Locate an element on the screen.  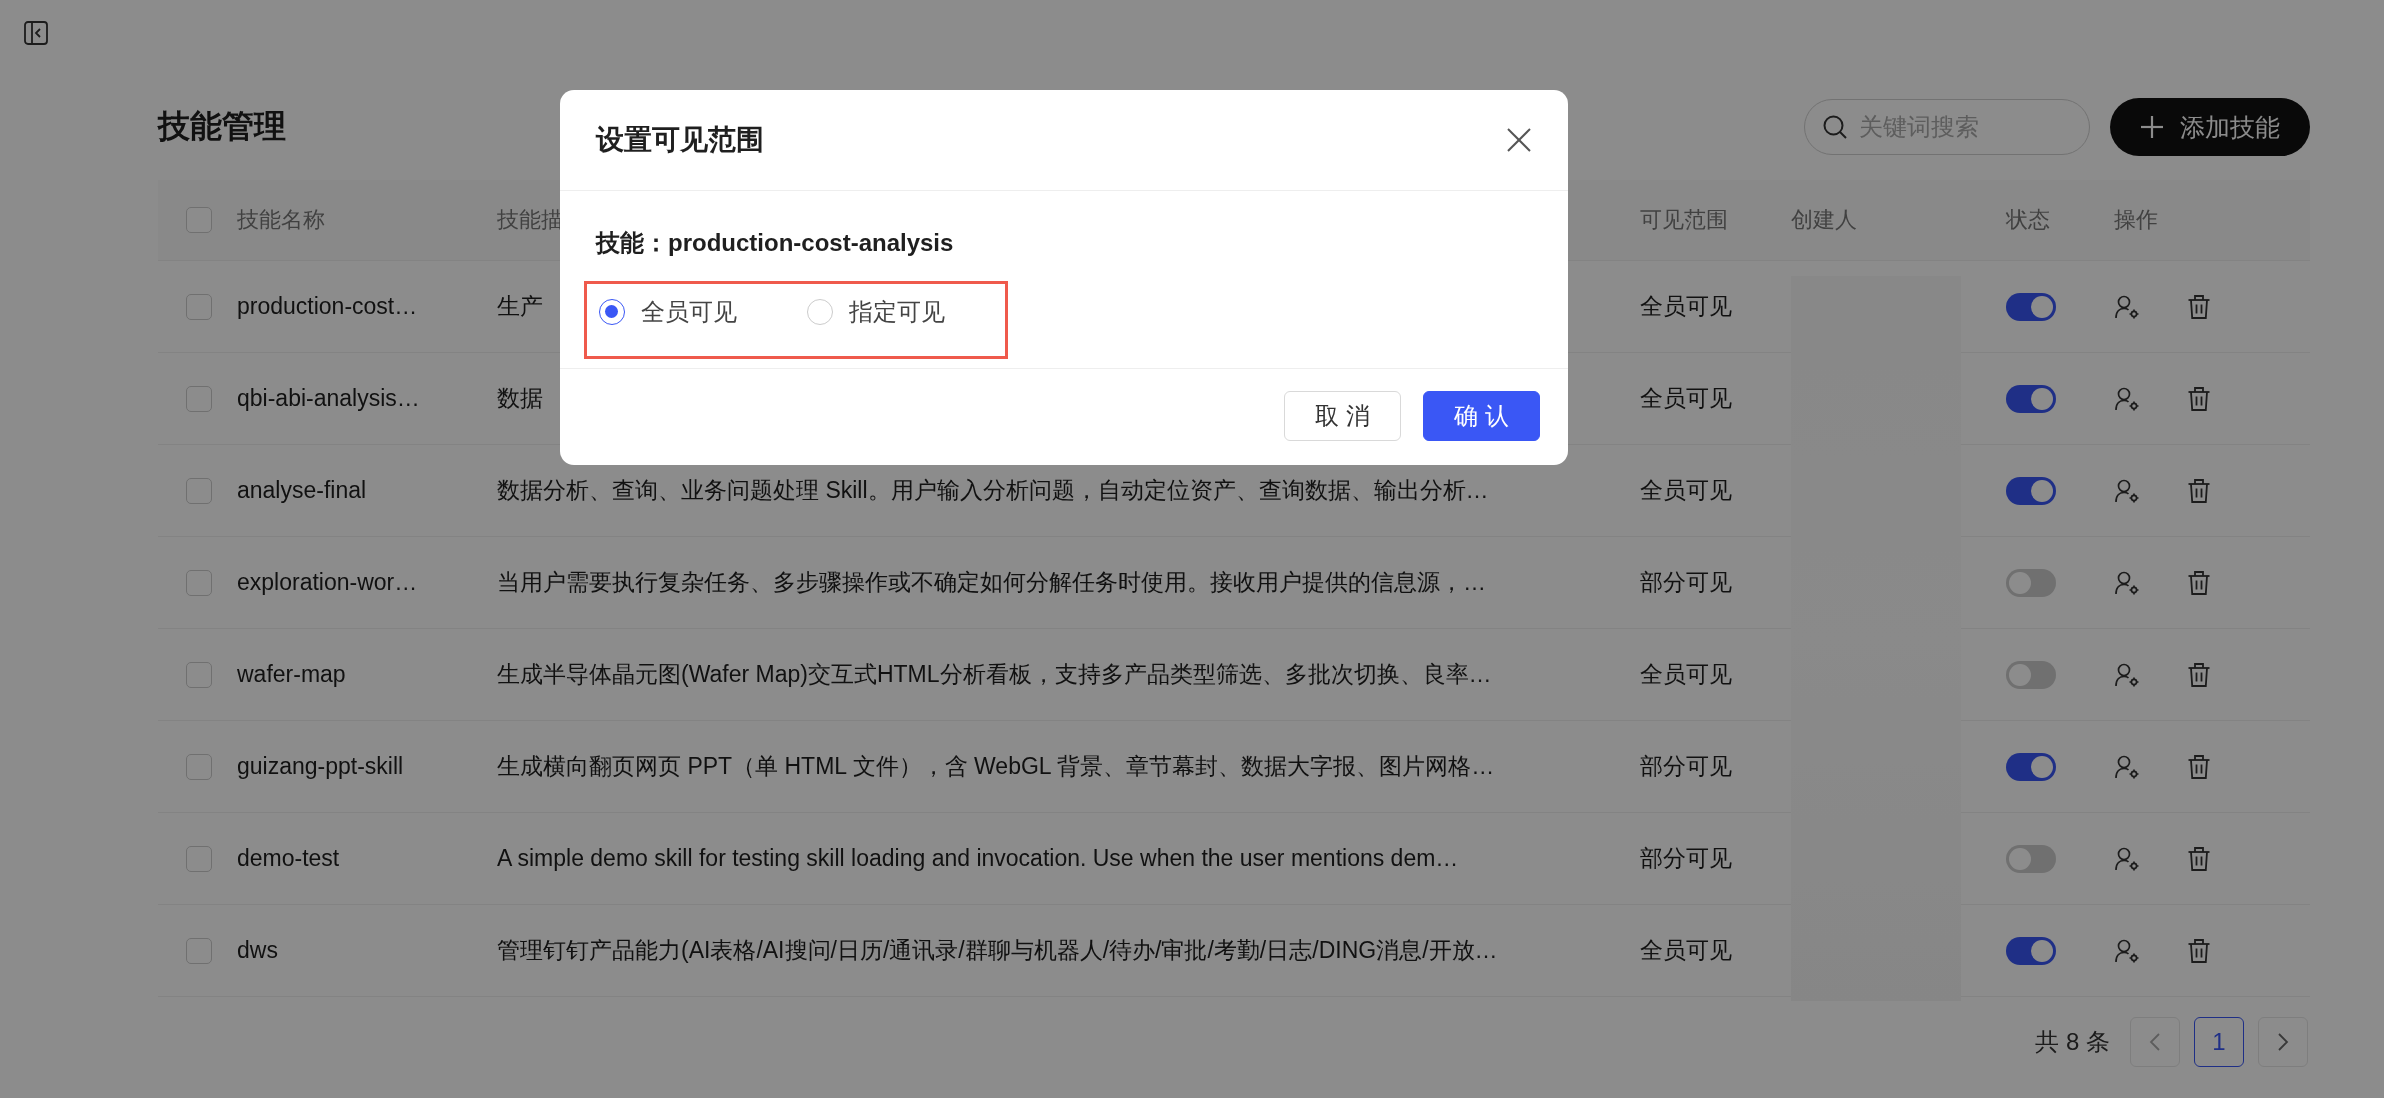
column-header: 可见范围 is located at coordinates (1684, 220).